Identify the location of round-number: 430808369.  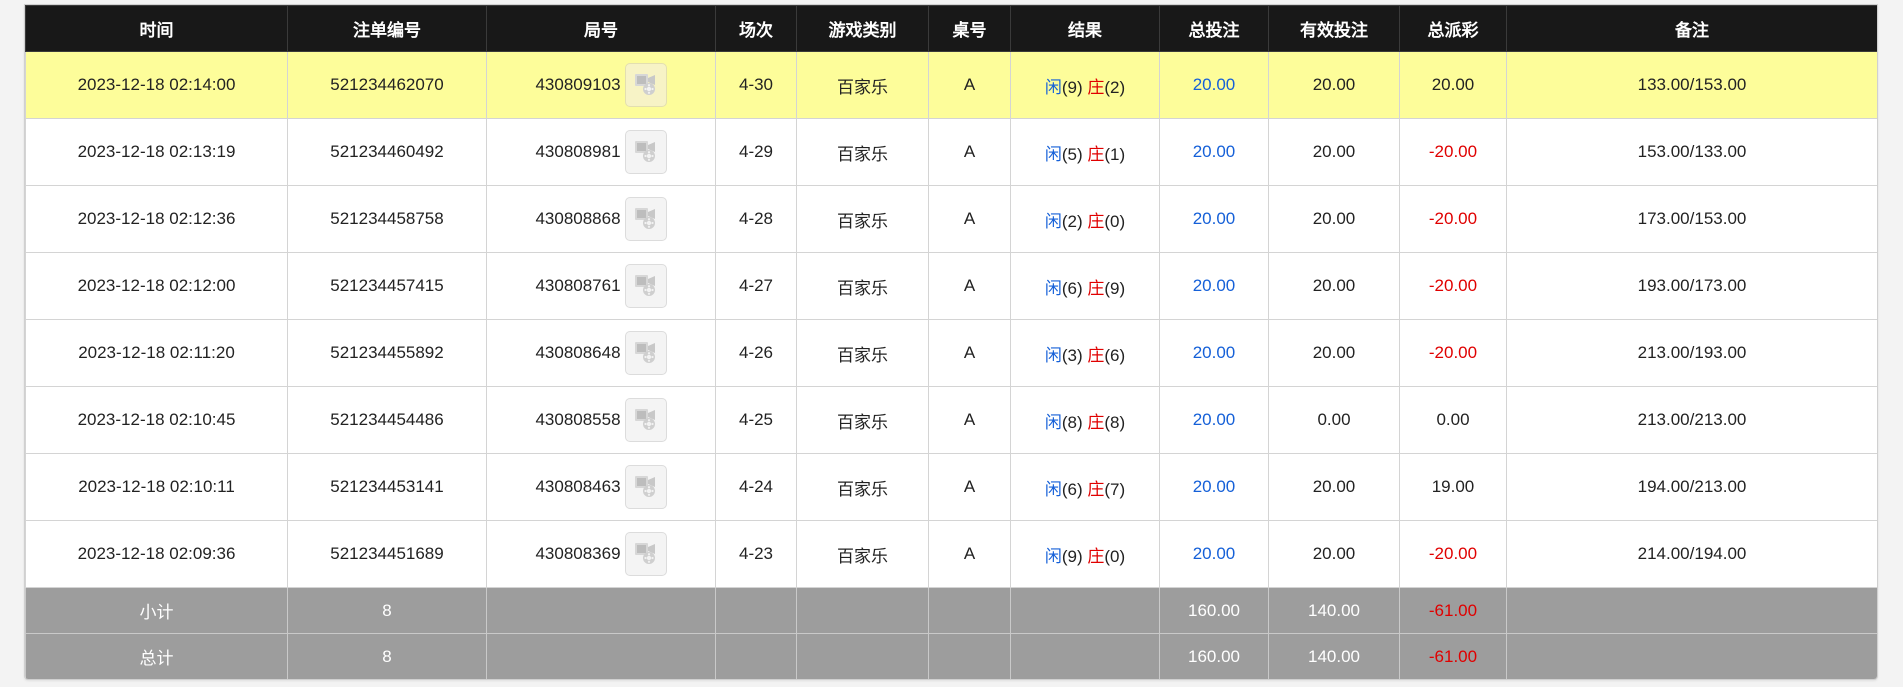
(578, 553).